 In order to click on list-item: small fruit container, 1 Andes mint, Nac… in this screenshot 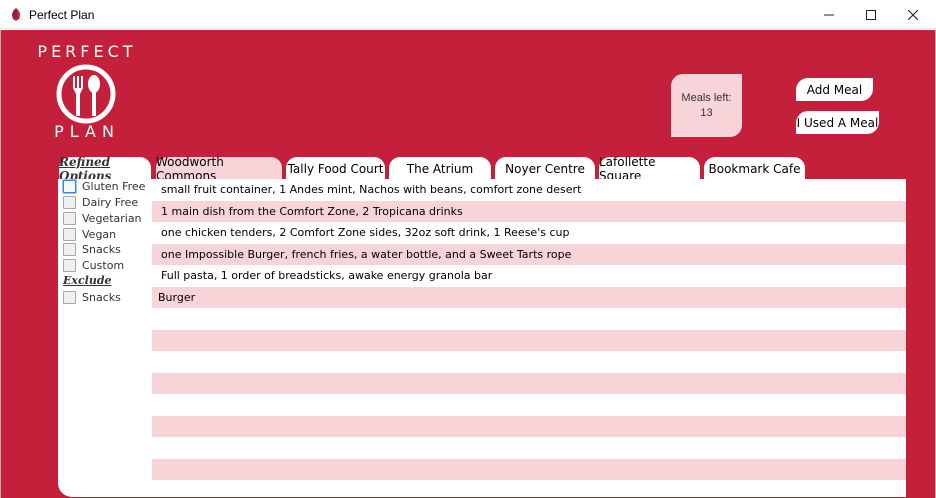, I will do `click(529, 190)`.